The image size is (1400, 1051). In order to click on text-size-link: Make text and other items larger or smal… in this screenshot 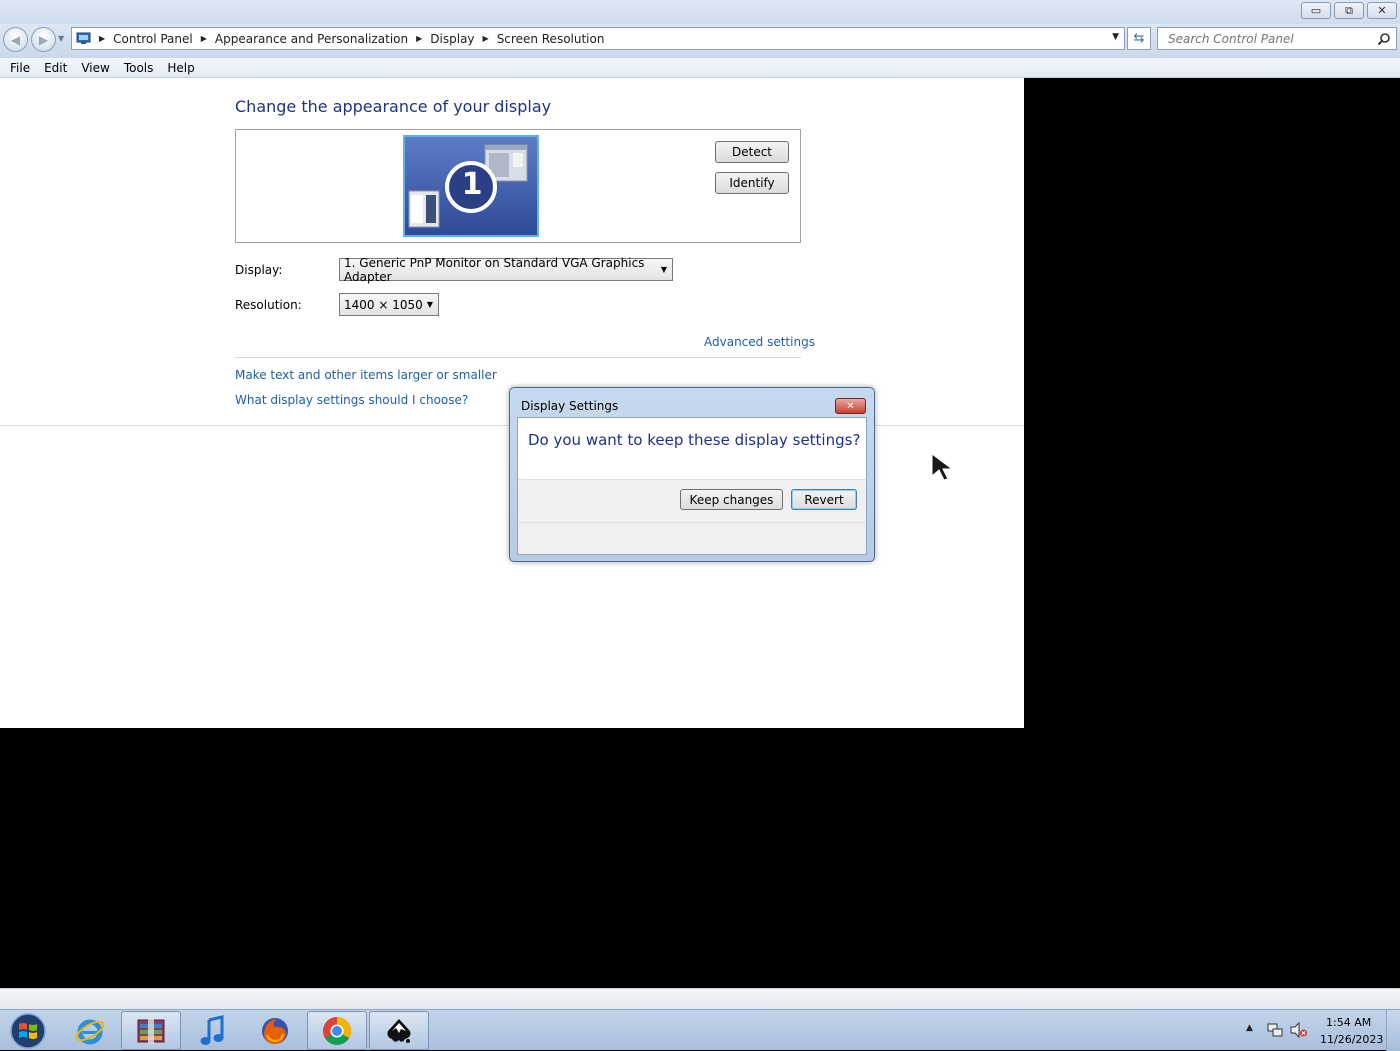, I will do `click(366, 375)`.